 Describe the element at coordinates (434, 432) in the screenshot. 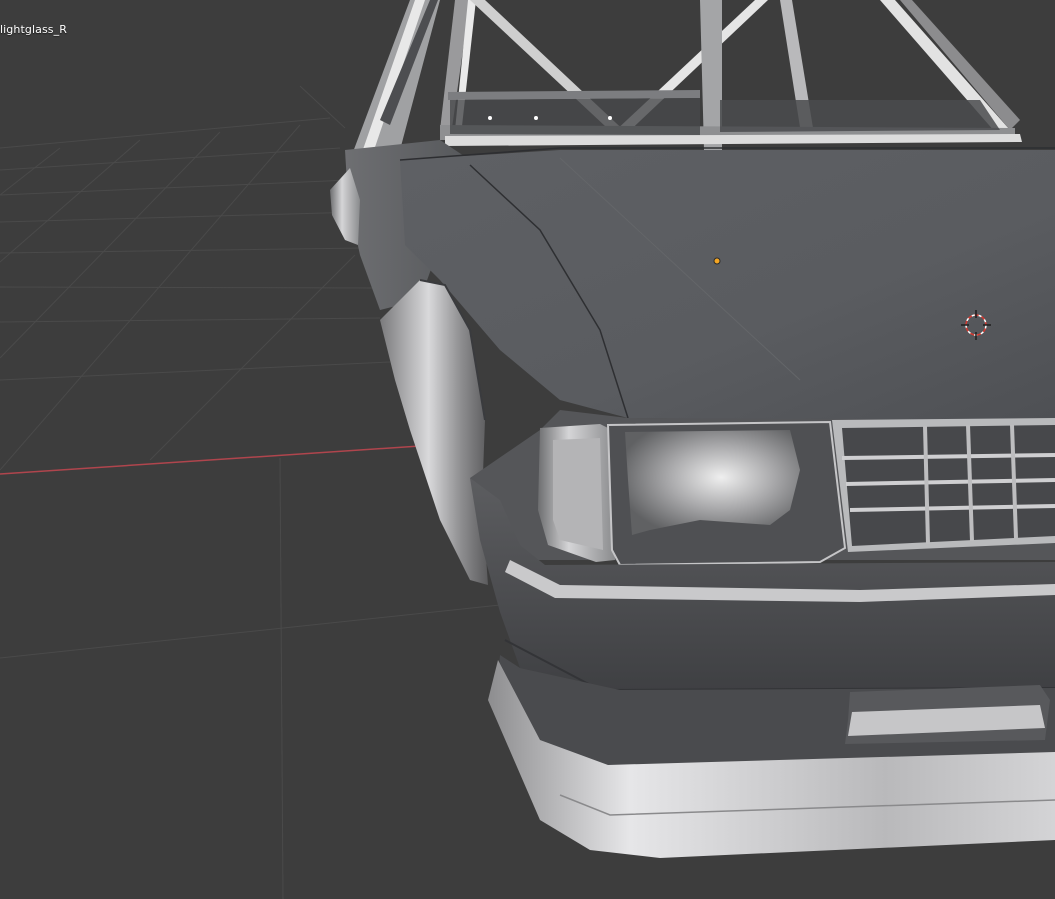

I see `fender-flare` at that location.